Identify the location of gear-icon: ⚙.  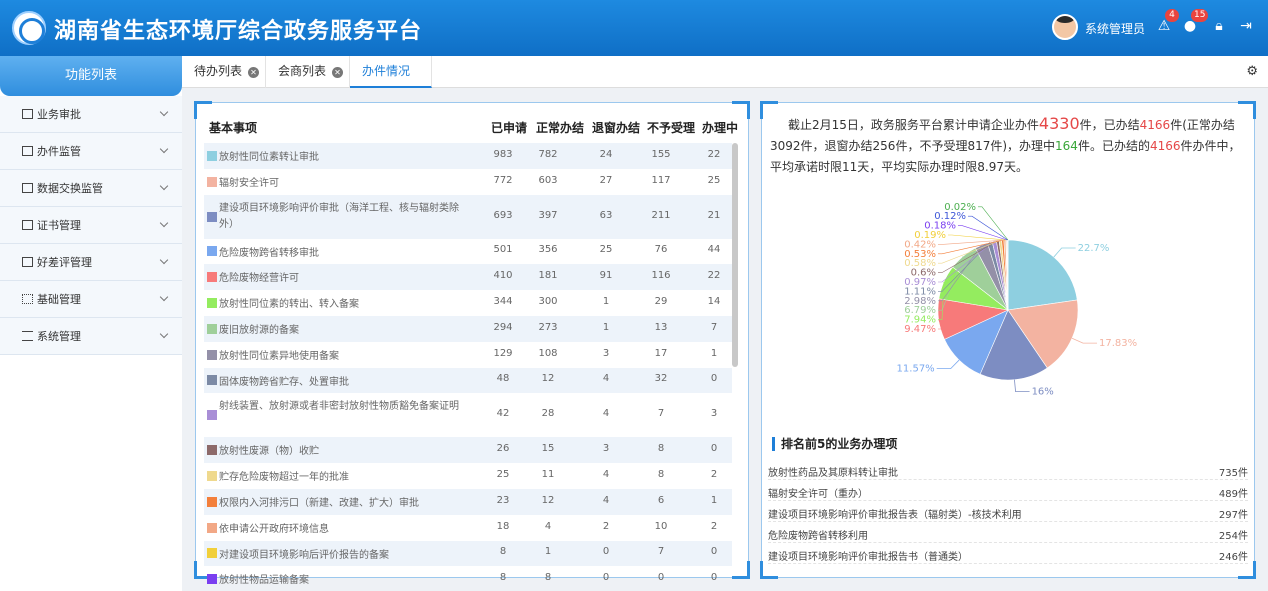
(1252, 71).